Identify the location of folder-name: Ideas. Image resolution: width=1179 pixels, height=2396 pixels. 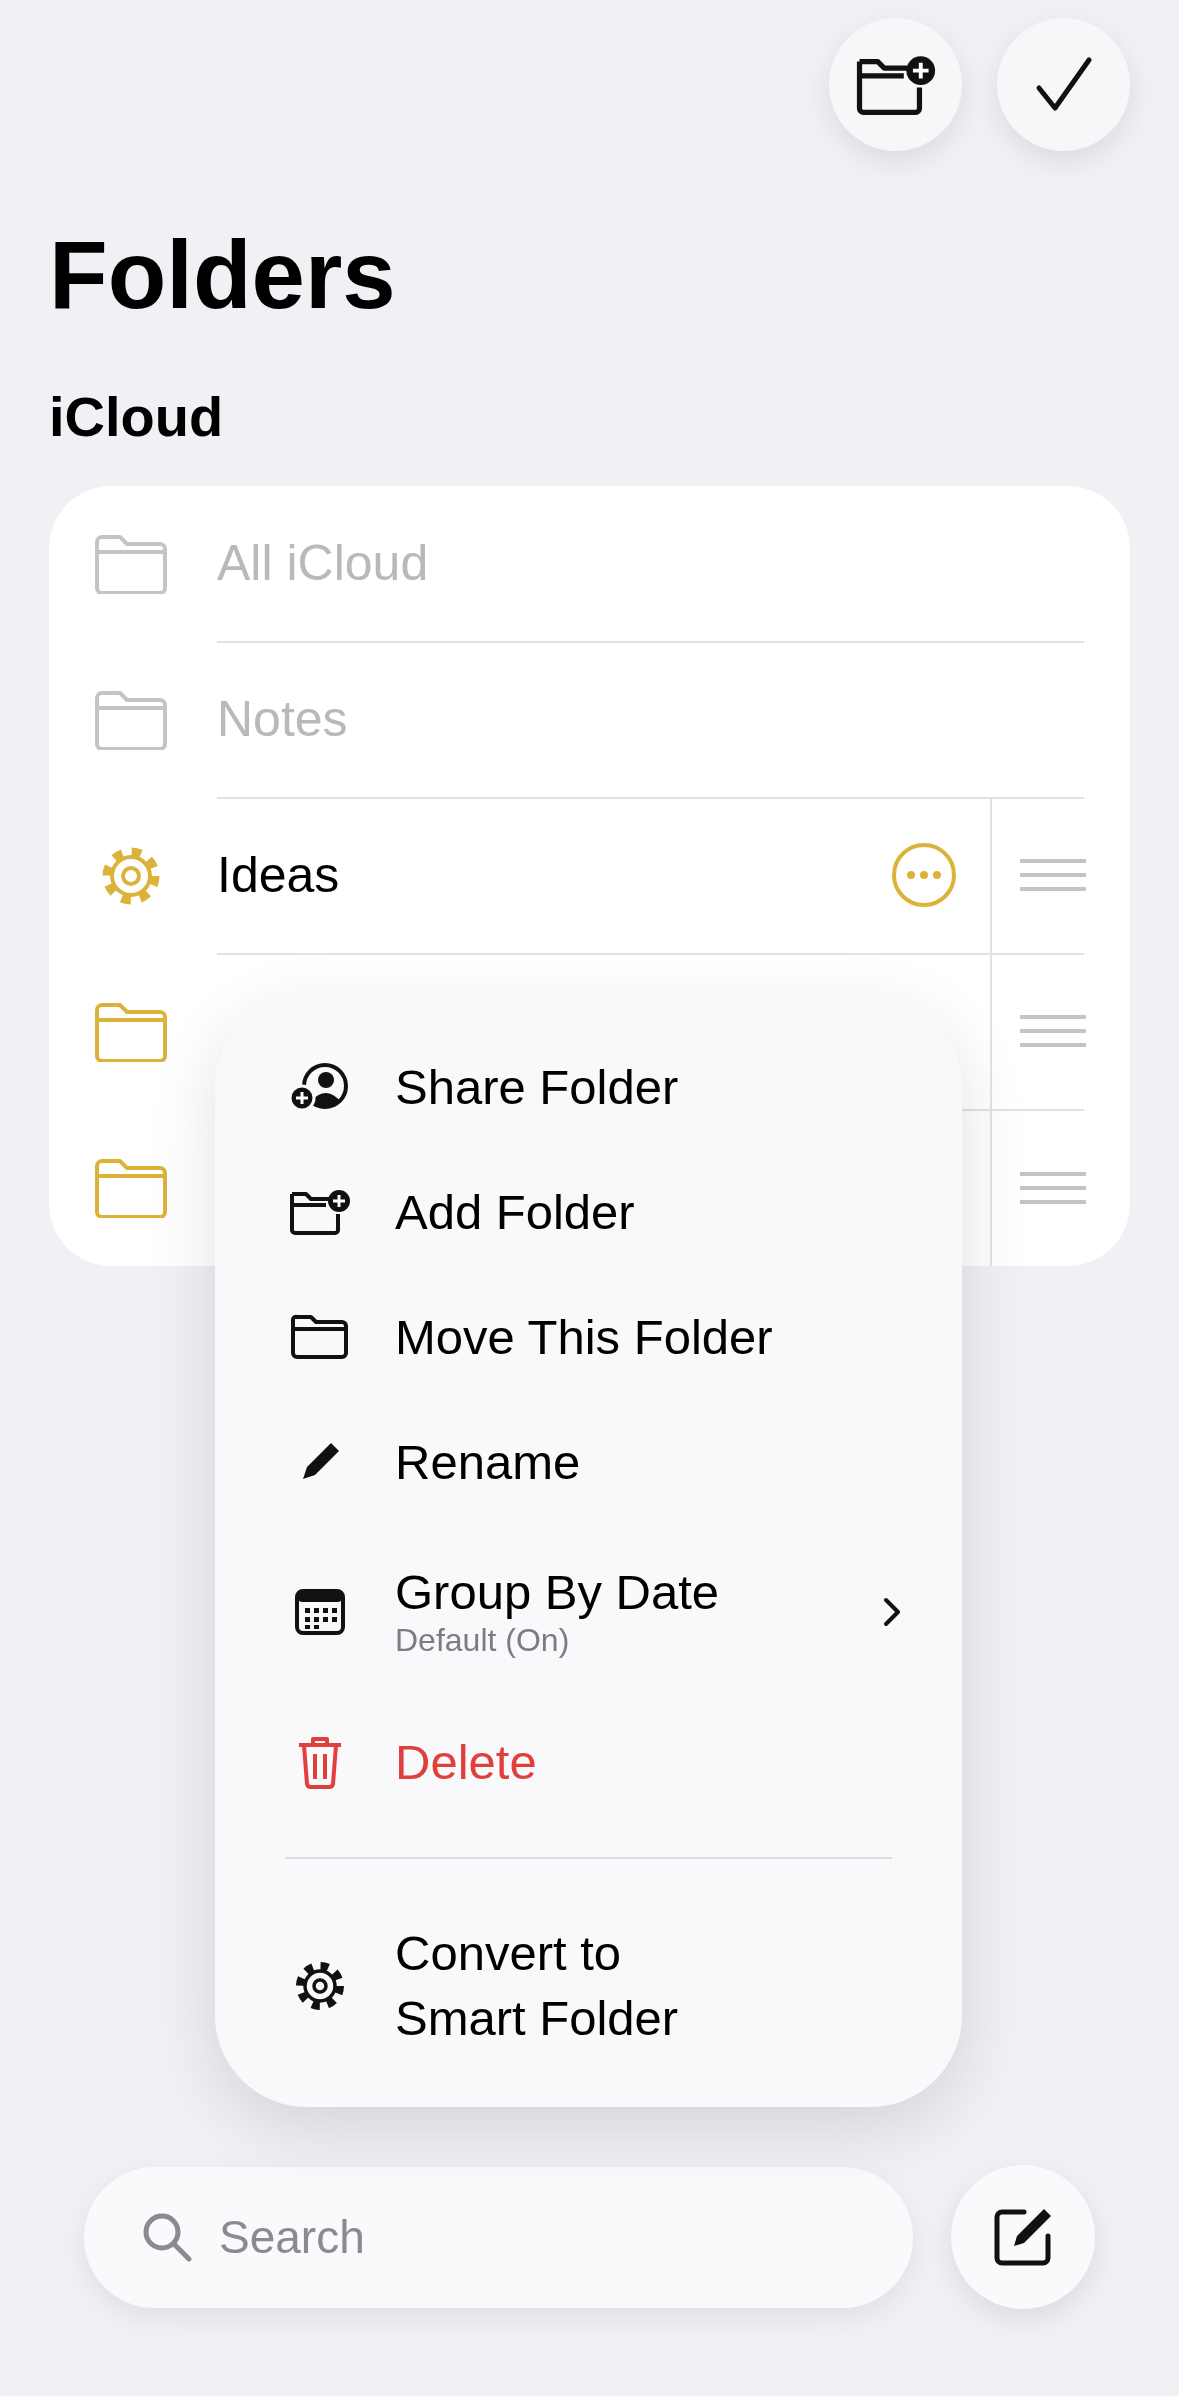
(553, 875).